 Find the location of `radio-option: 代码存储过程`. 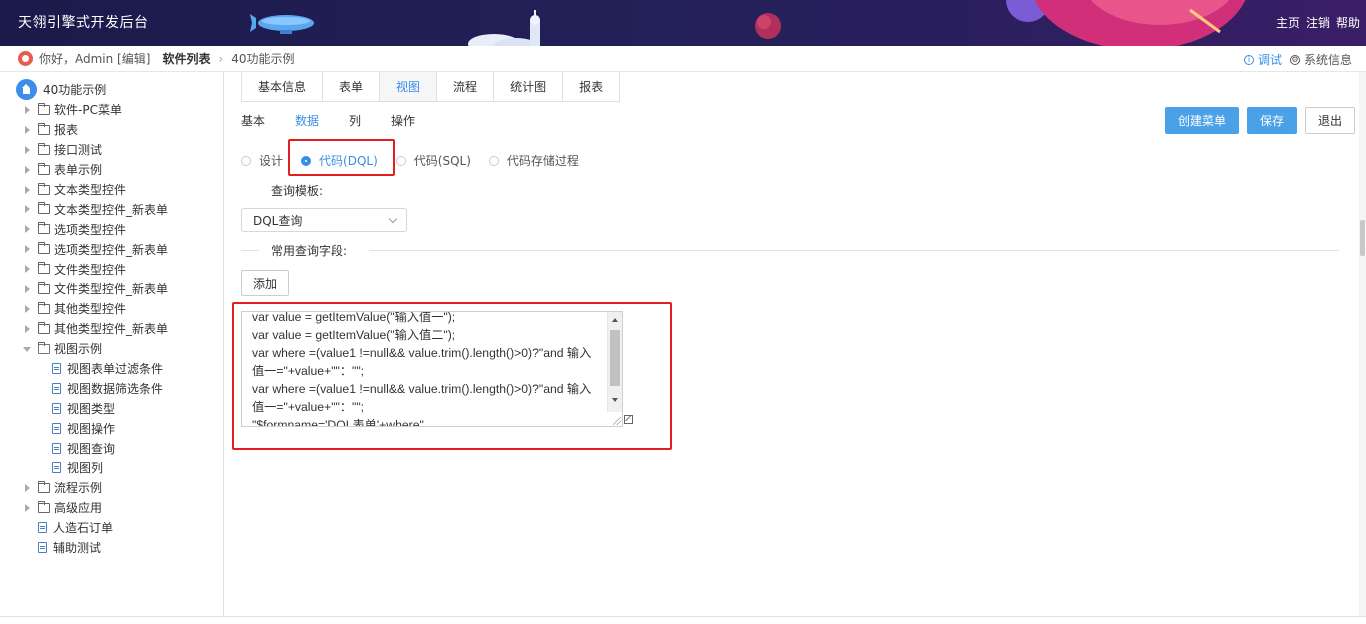

radio-option: 代码存储过程 is located at coordinates (533, 160).